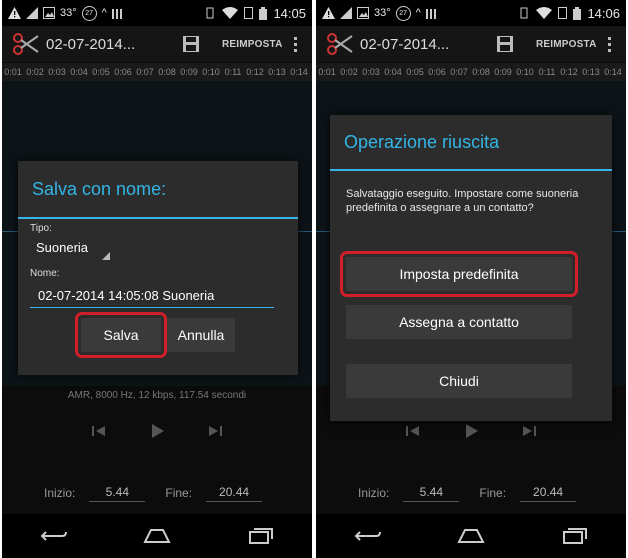  What do you see at coordinates (41, 228) in the screenshot?
I see `type-label: Tipo:` at bounding box center [41, 228].